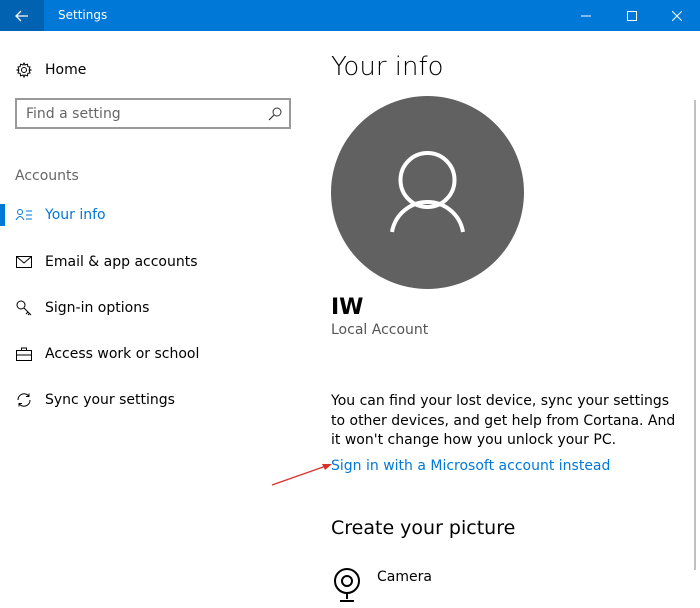 The image size is (700, 608). I want to click on window-title: Settings, so click(83, 15).